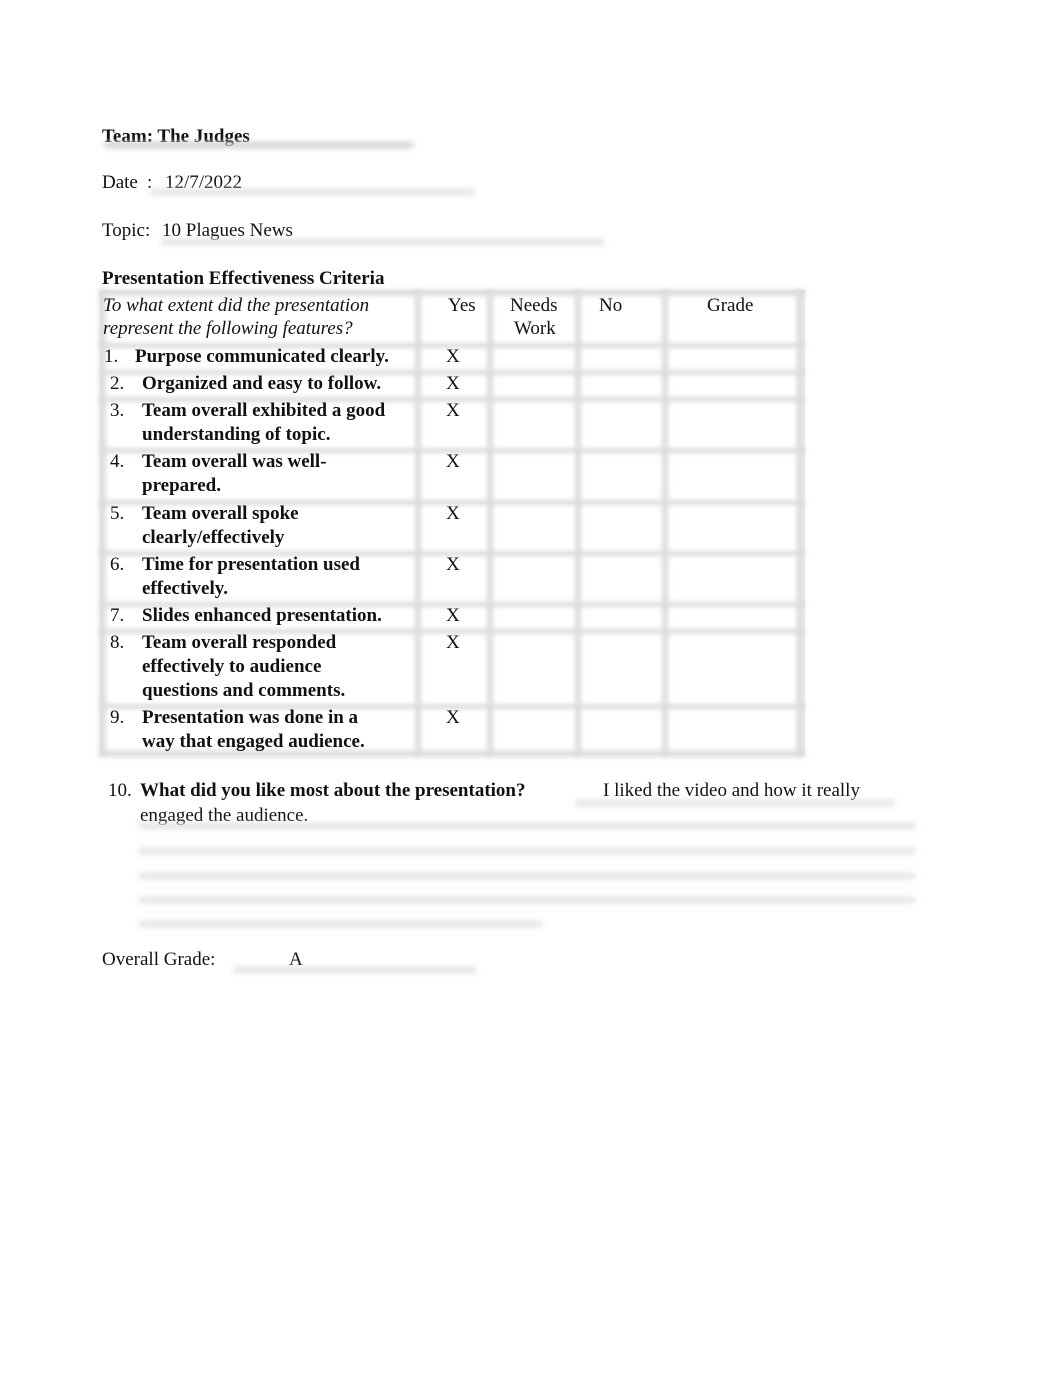 This screenshot has height=1376, width=1062. I want to click on topic-label: Topic:, so click(126, 230).